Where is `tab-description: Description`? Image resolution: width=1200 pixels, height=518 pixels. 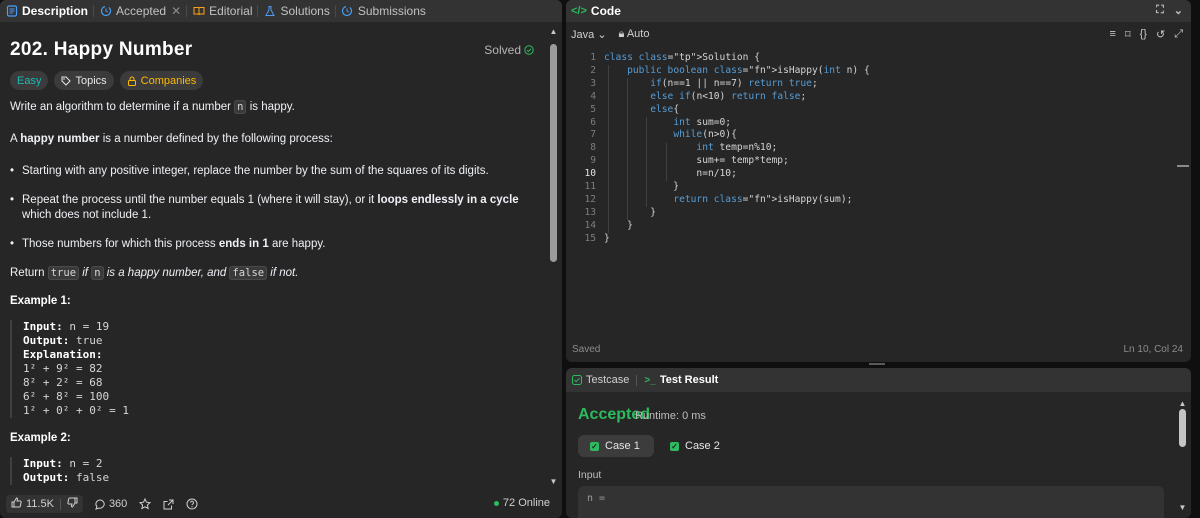
tab-description: Description is located at coordinates (46, 11).